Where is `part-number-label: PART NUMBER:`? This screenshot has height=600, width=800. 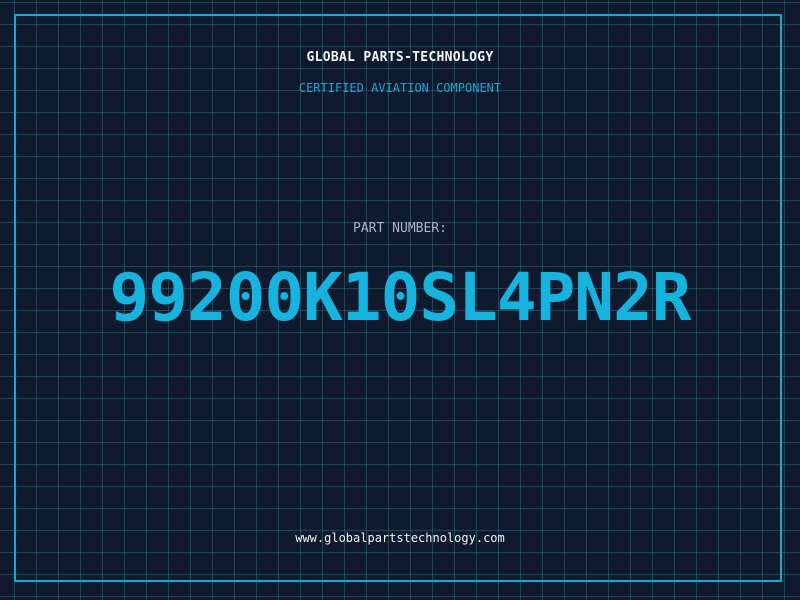 part-number-label: PART NUMBER: is located at coordinates (400, 228).